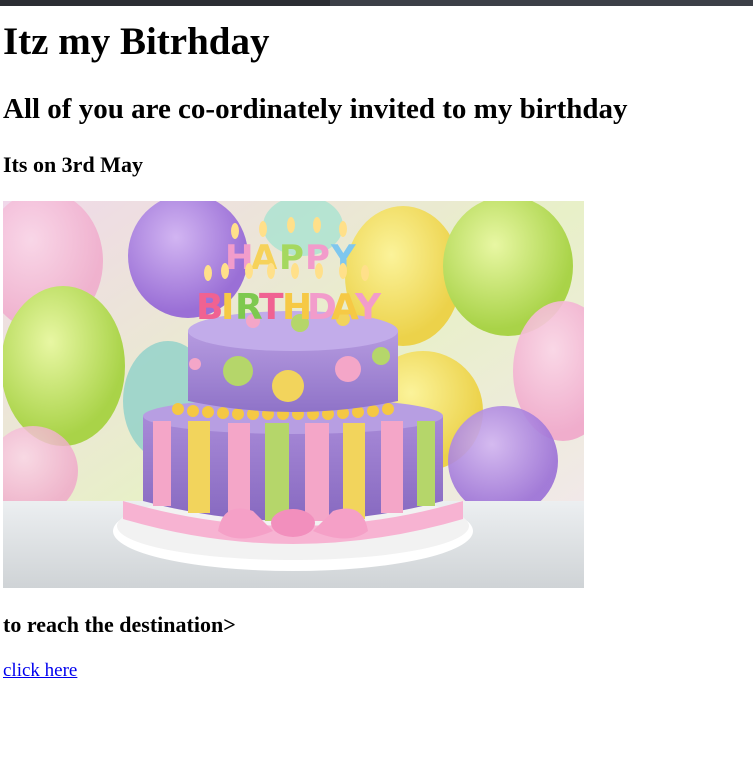 The height and width of the screenshot is (763, 753). I want to click on svg-text: Y, so click(368, 307).